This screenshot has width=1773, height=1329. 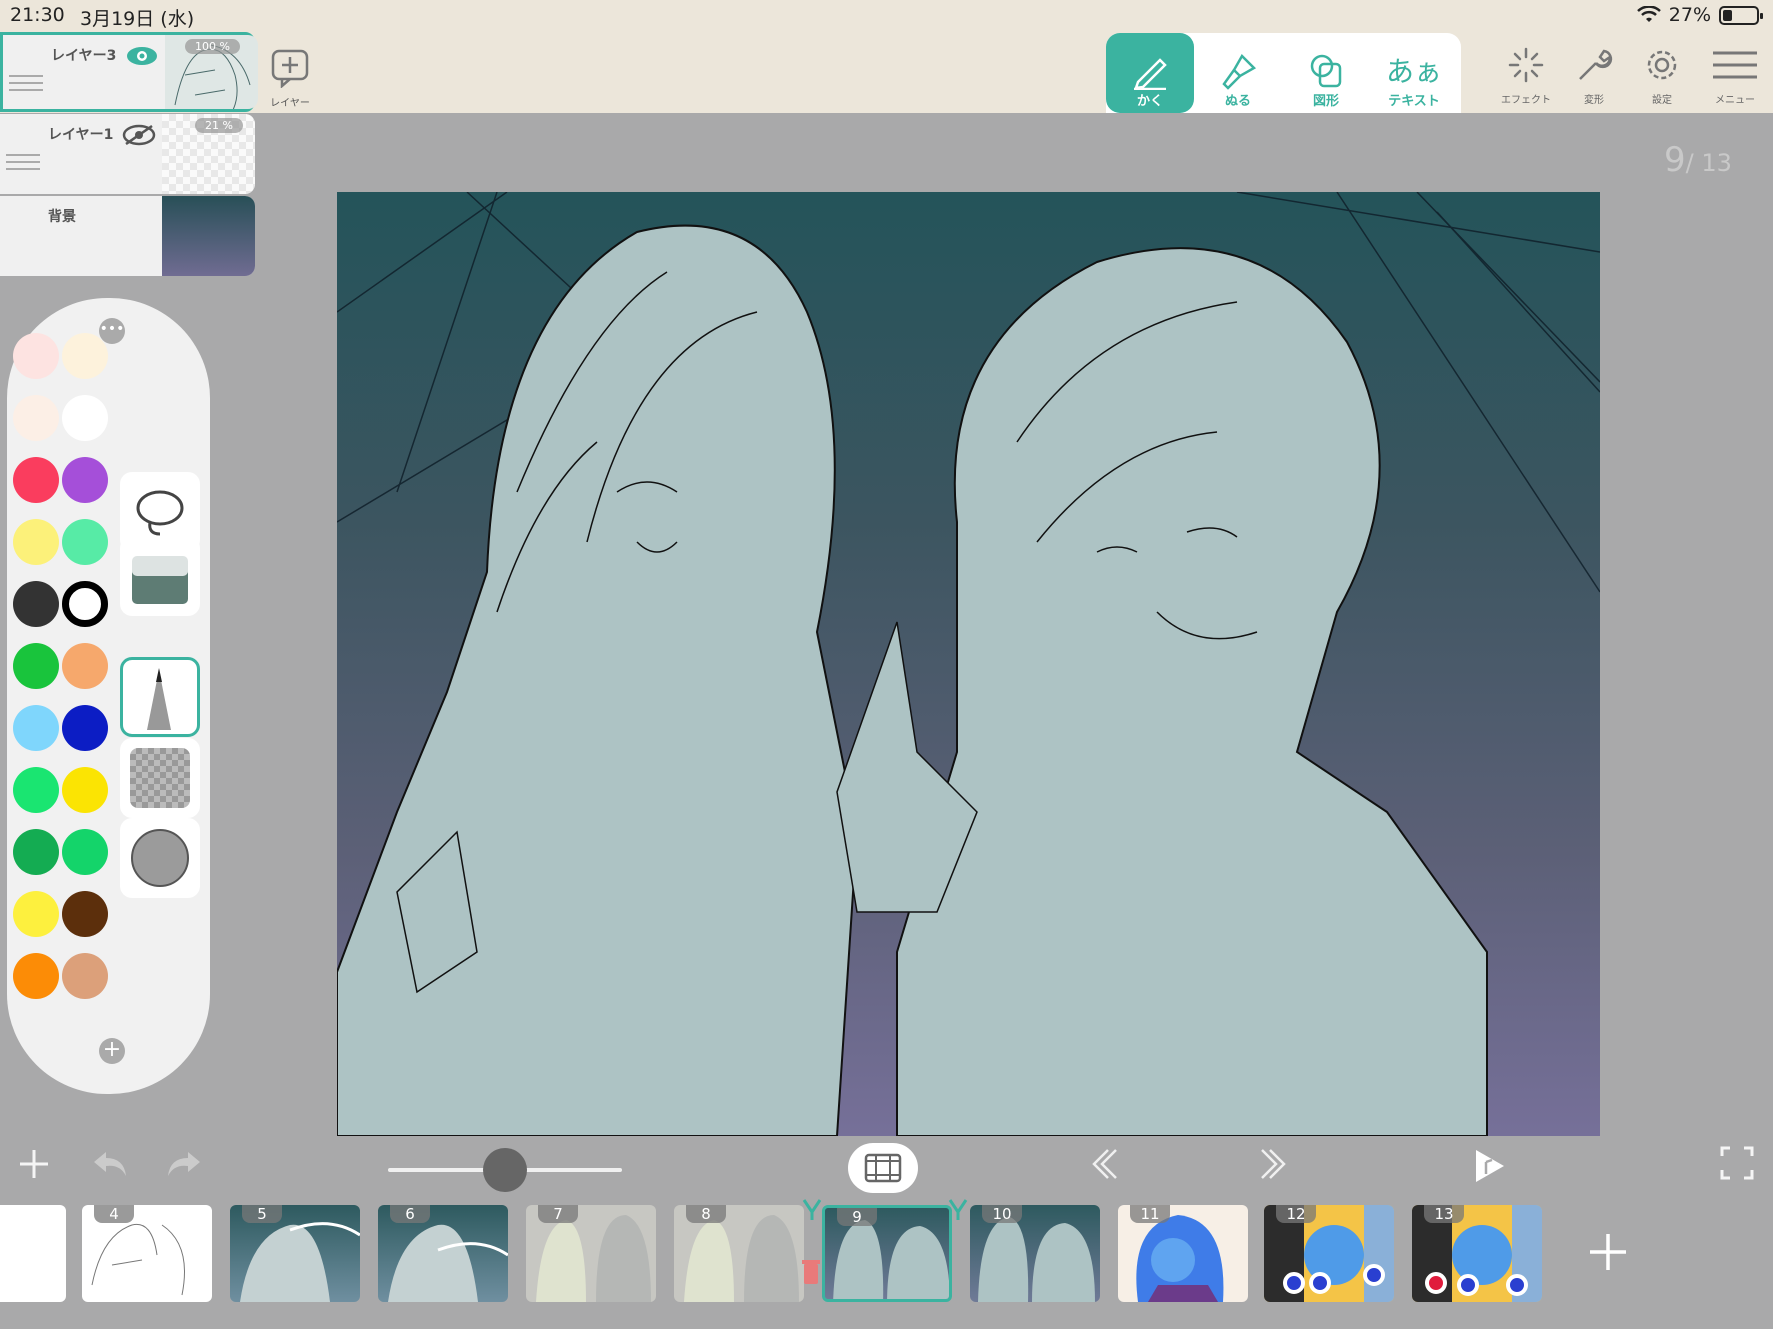 I want to click on frame-5: 5, so click(x=295, y=1253).